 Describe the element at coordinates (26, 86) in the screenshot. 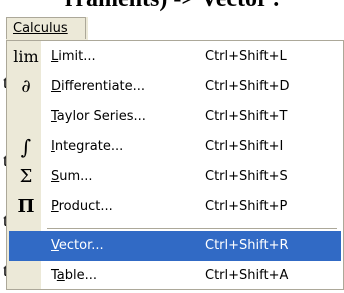

I see `partial-derivative-icon: ∂` at that location.